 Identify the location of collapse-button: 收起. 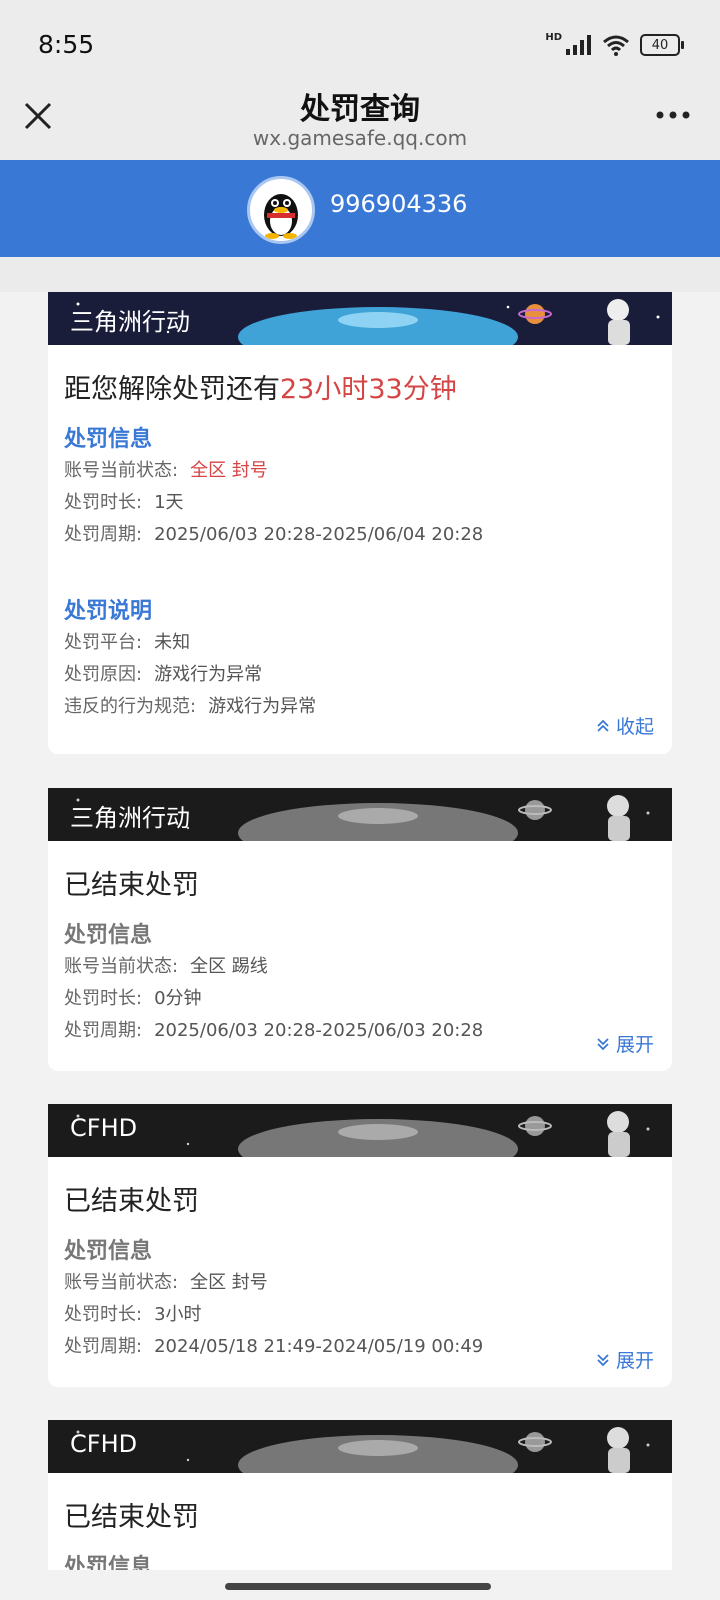
(625, 725).